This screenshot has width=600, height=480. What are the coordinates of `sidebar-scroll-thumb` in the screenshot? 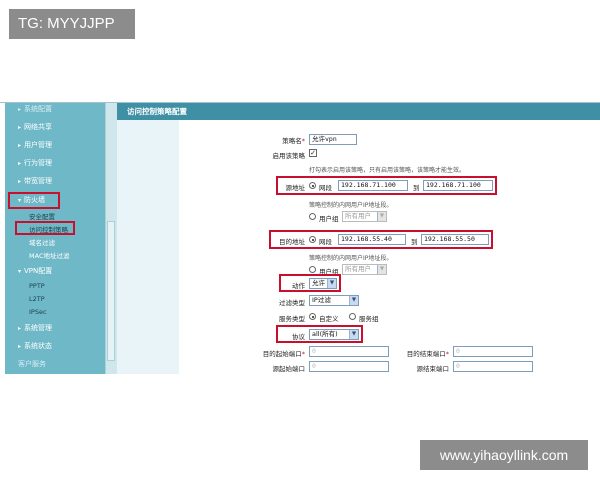 It's located at (111, 291).